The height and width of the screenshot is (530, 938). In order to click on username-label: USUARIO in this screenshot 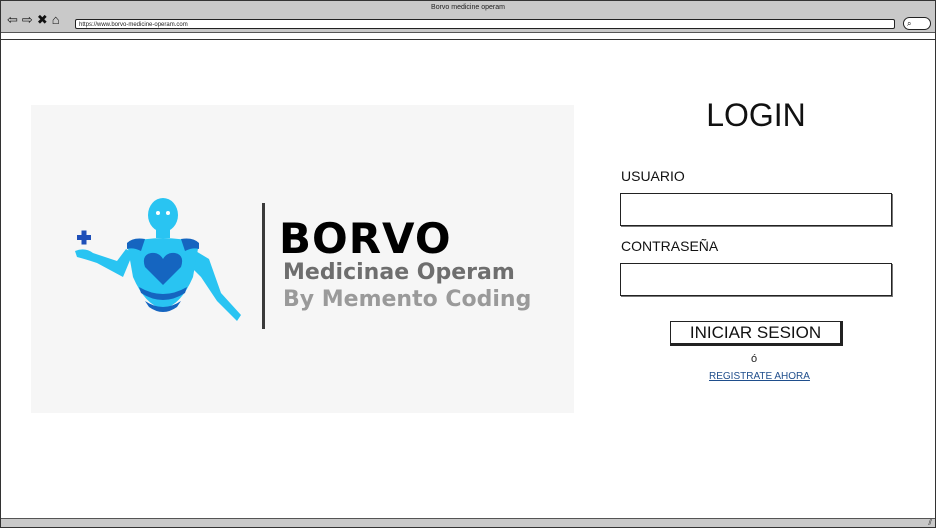, I will do `click(653, 176)`.